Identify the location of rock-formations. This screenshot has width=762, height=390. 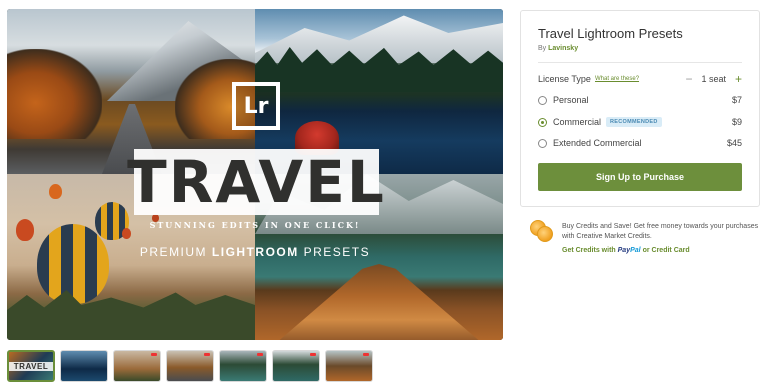
(131, 315).